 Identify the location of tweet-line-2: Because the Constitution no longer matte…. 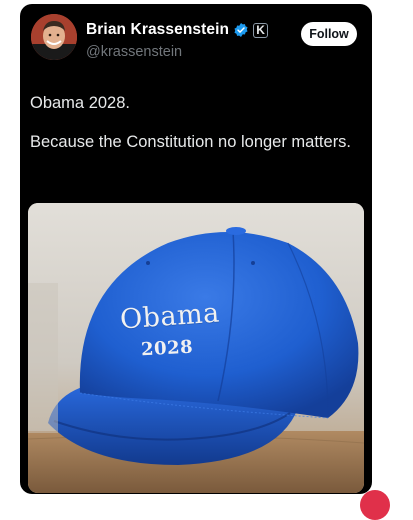
(191, 142).